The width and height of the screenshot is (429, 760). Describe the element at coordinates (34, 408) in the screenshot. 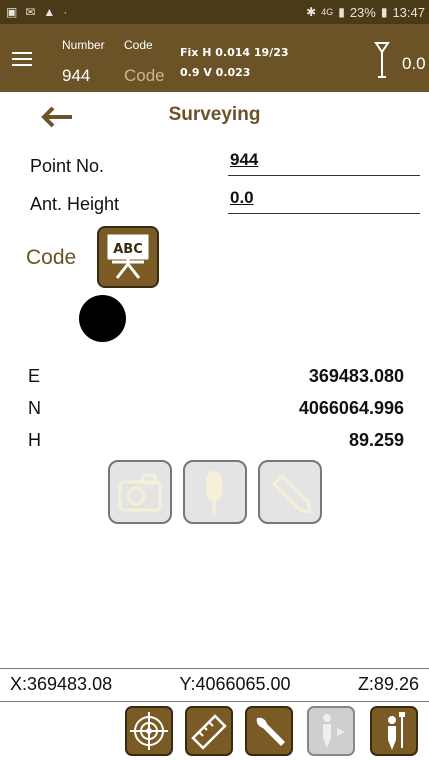

I see `n-label: N` at that location.